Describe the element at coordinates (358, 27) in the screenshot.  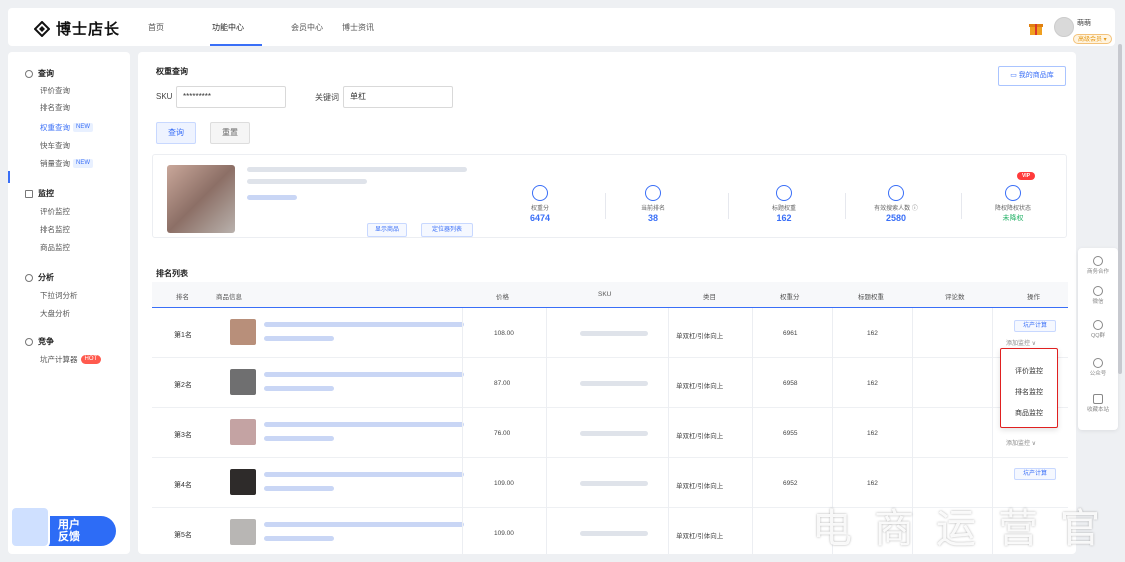
I see `tab-news: 博士资讯` at that location.